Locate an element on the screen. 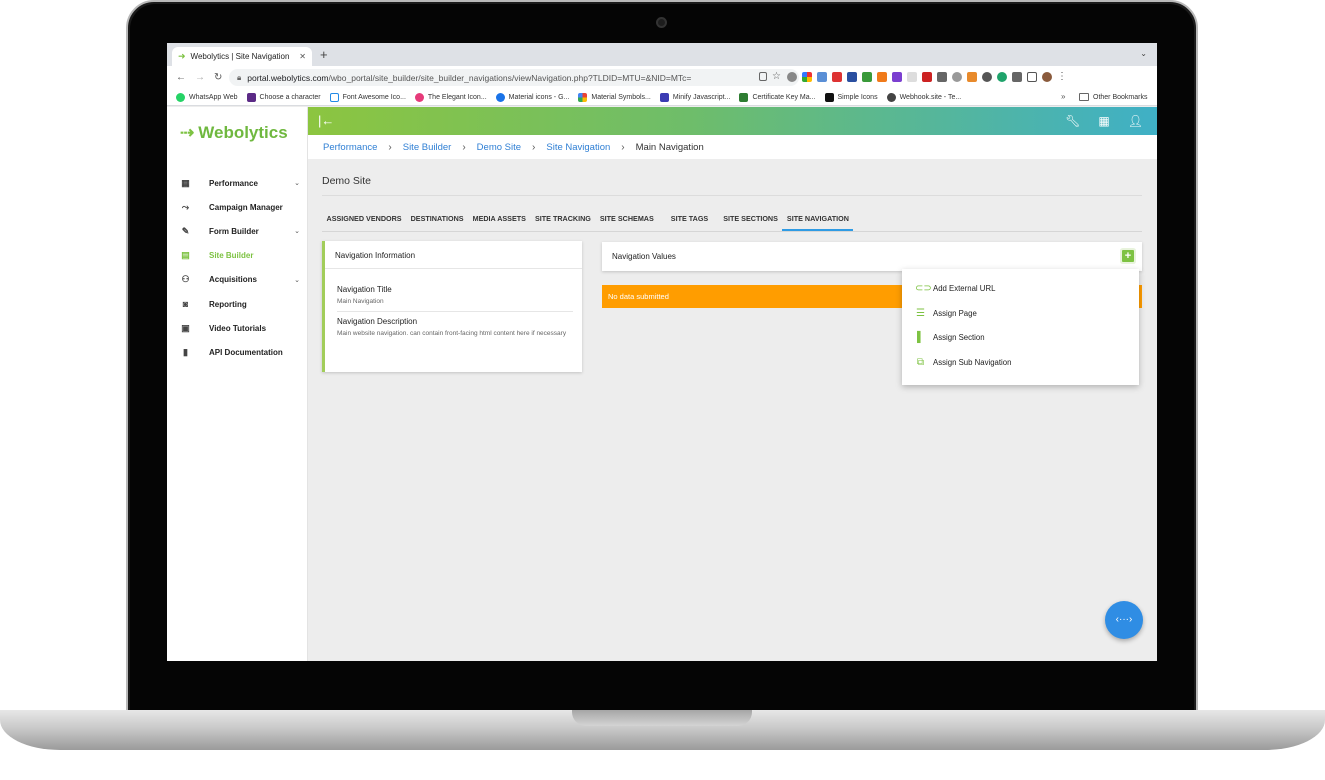  top-header: |← 🔧︎ ▦ 👤︎ is located at coordinates (732, 121).